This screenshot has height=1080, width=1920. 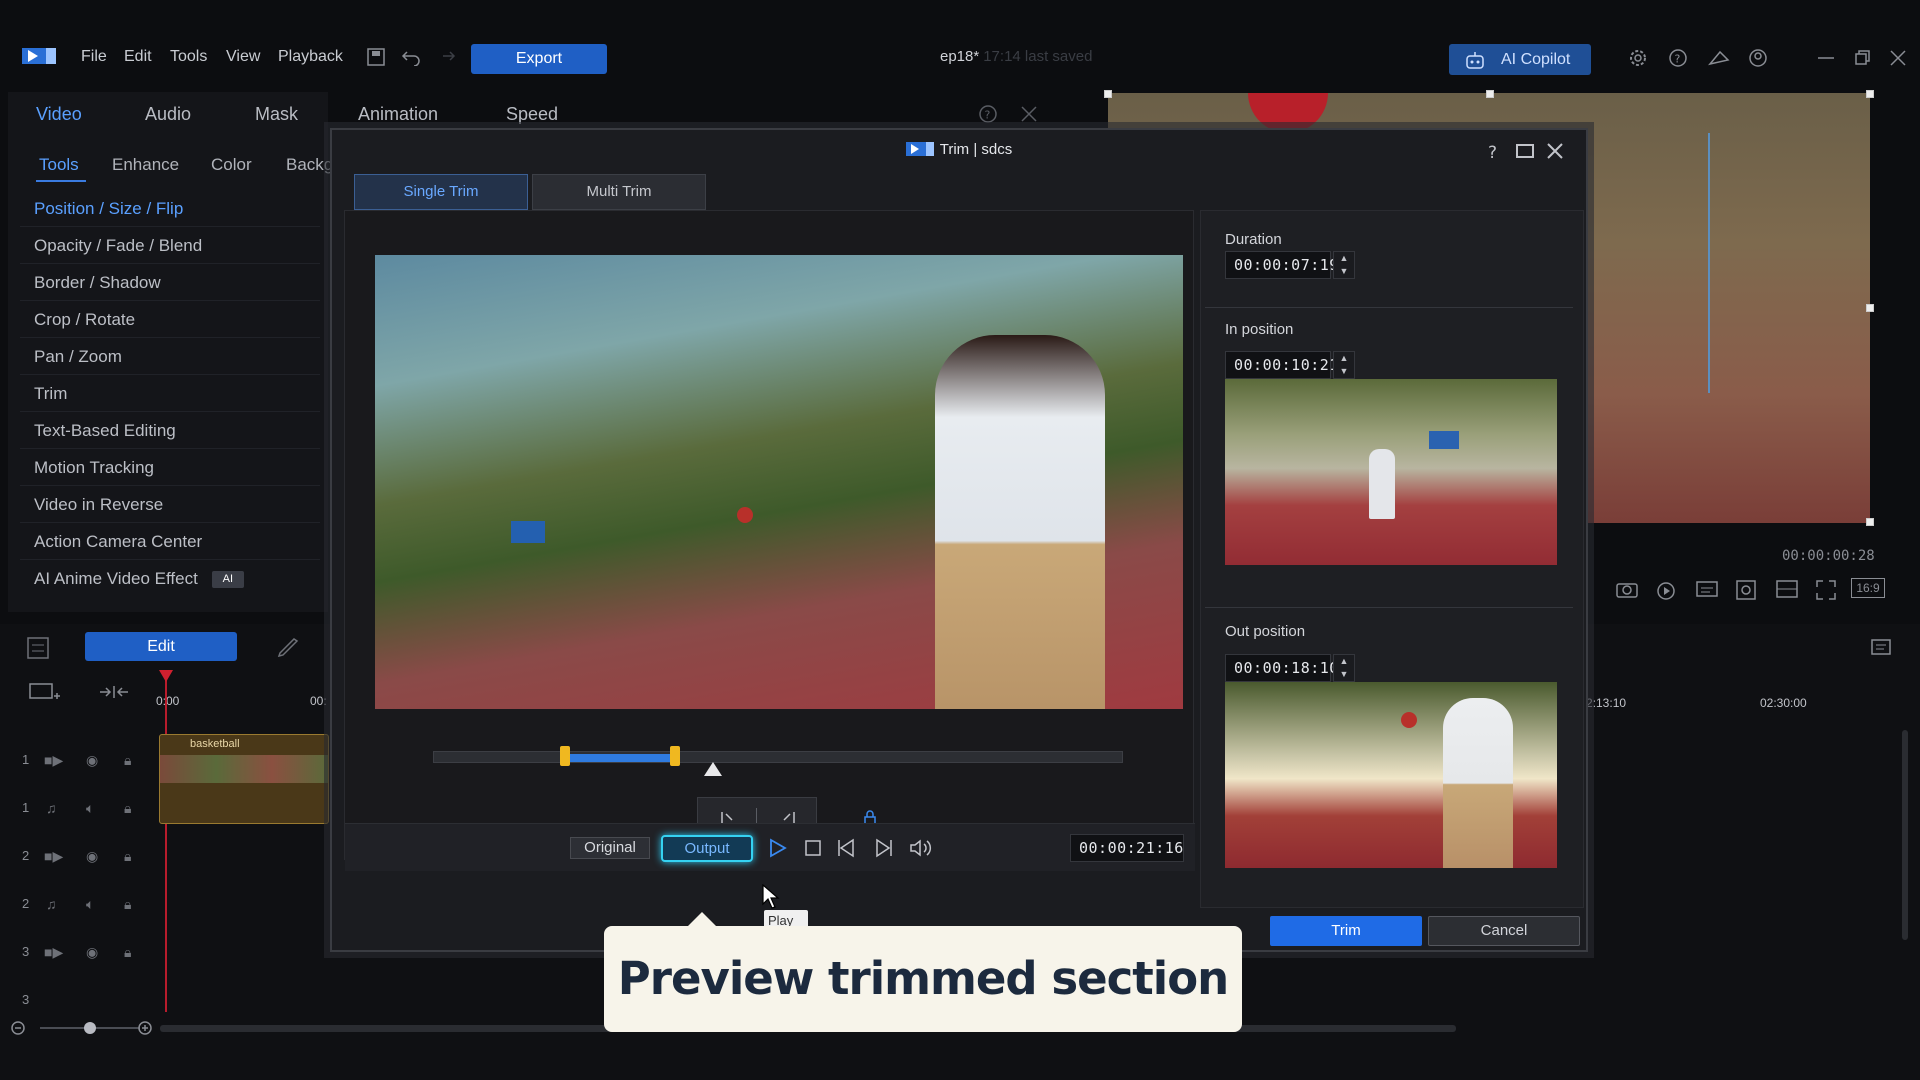 I want to click on dialog-maximize-icon, so click(x=1525, y=151).